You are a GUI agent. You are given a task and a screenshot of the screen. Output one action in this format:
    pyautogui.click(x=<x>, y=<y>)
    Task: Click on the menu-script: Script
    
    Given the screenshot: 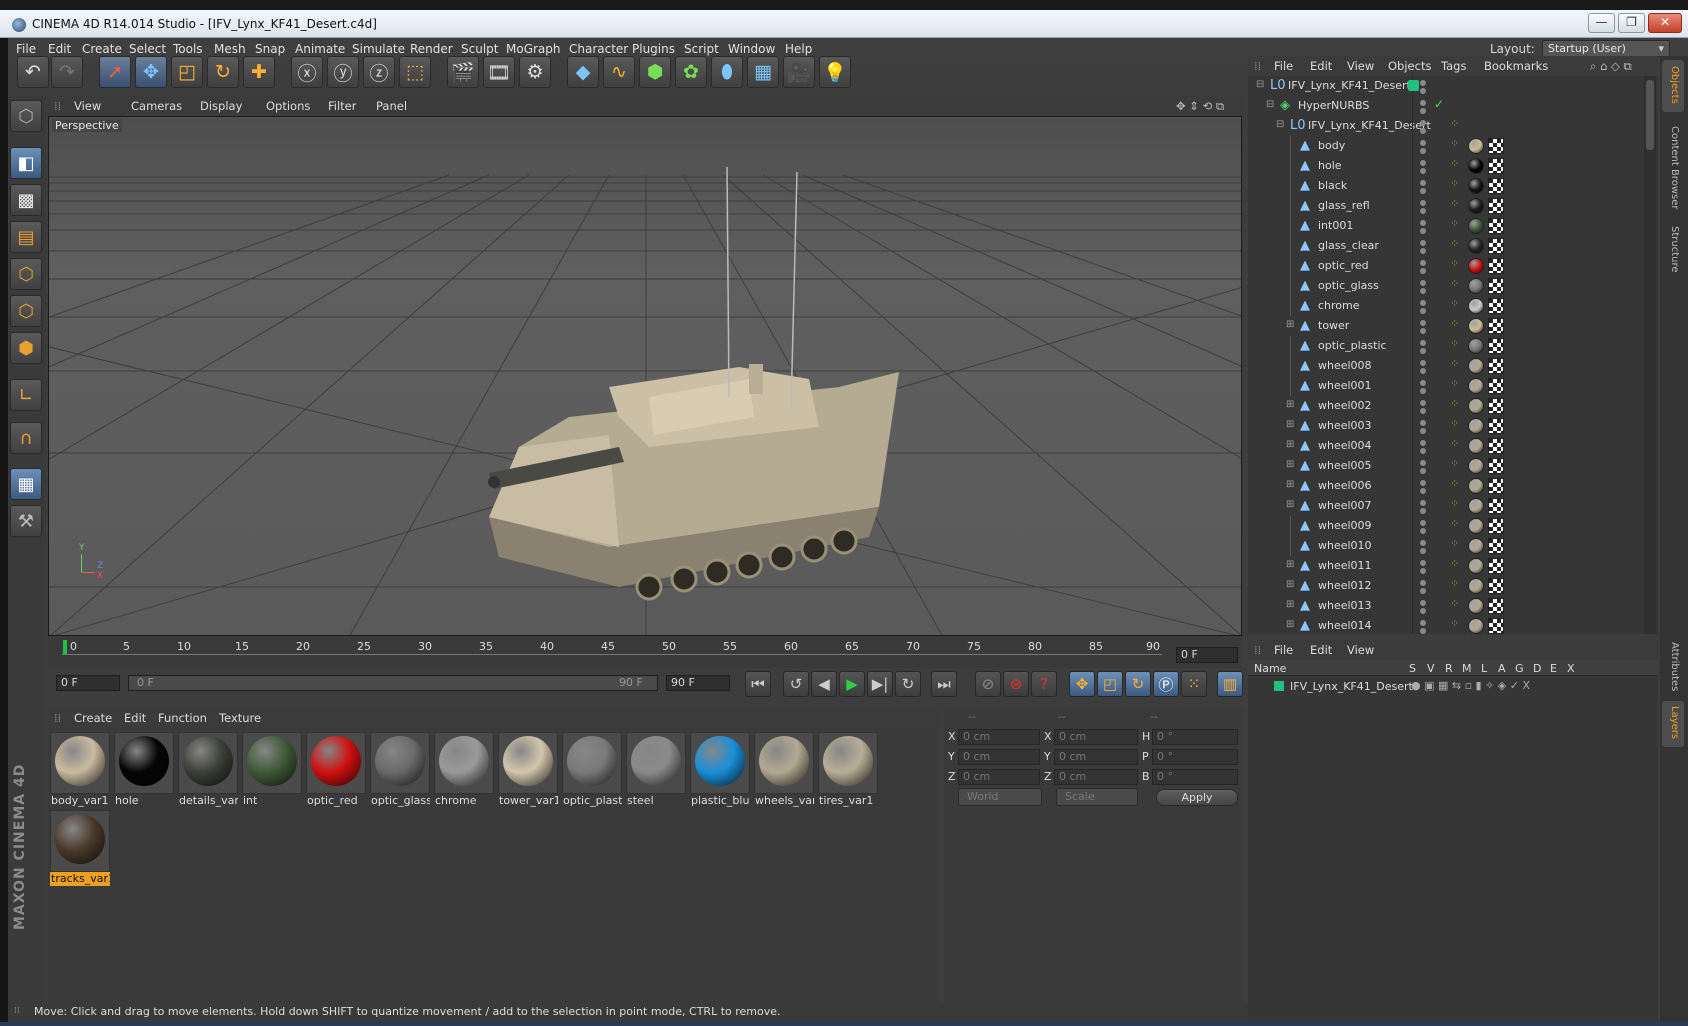 What is the action you would take?
    pyautogui.click(x=701, y=49)
    